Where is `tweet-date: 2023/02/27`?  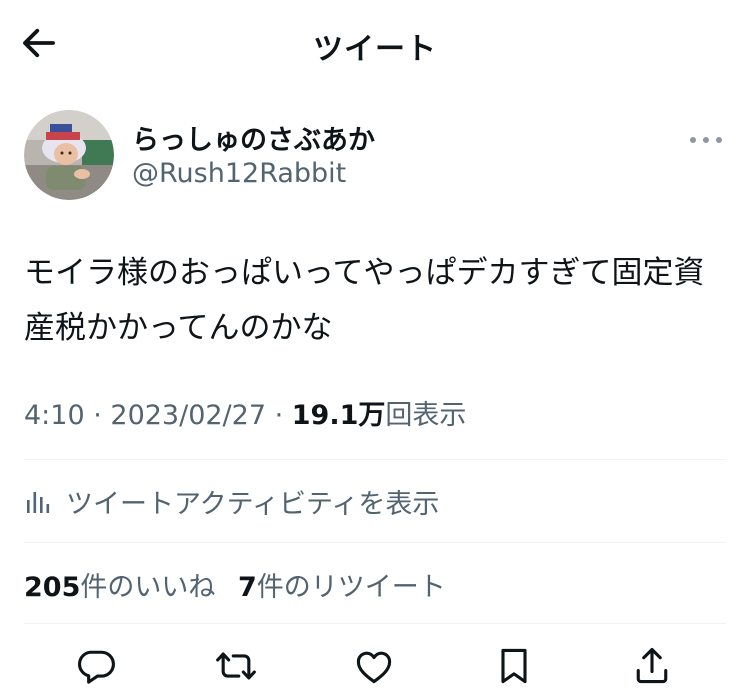 tweet-date: 2023/02/27 is located at coordinates (188, 415).